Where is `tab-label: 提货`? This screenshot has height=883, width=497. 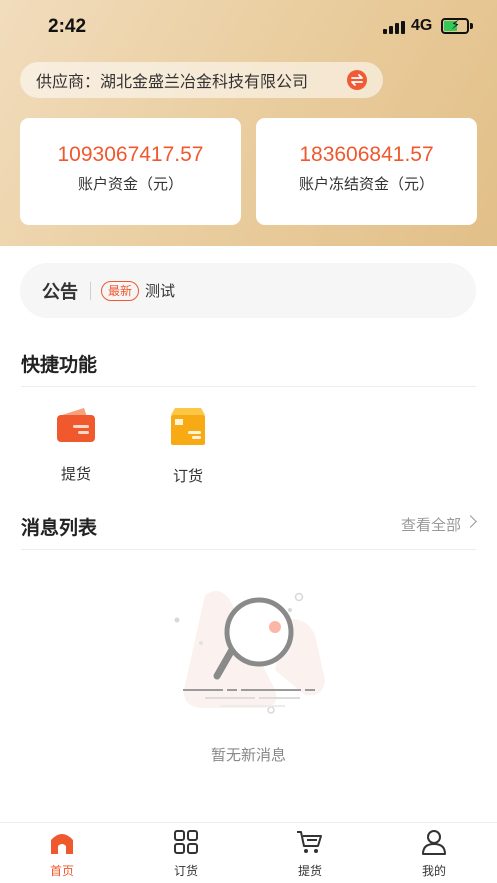
tab-label: 提货 is located at coordinates (309, 871).